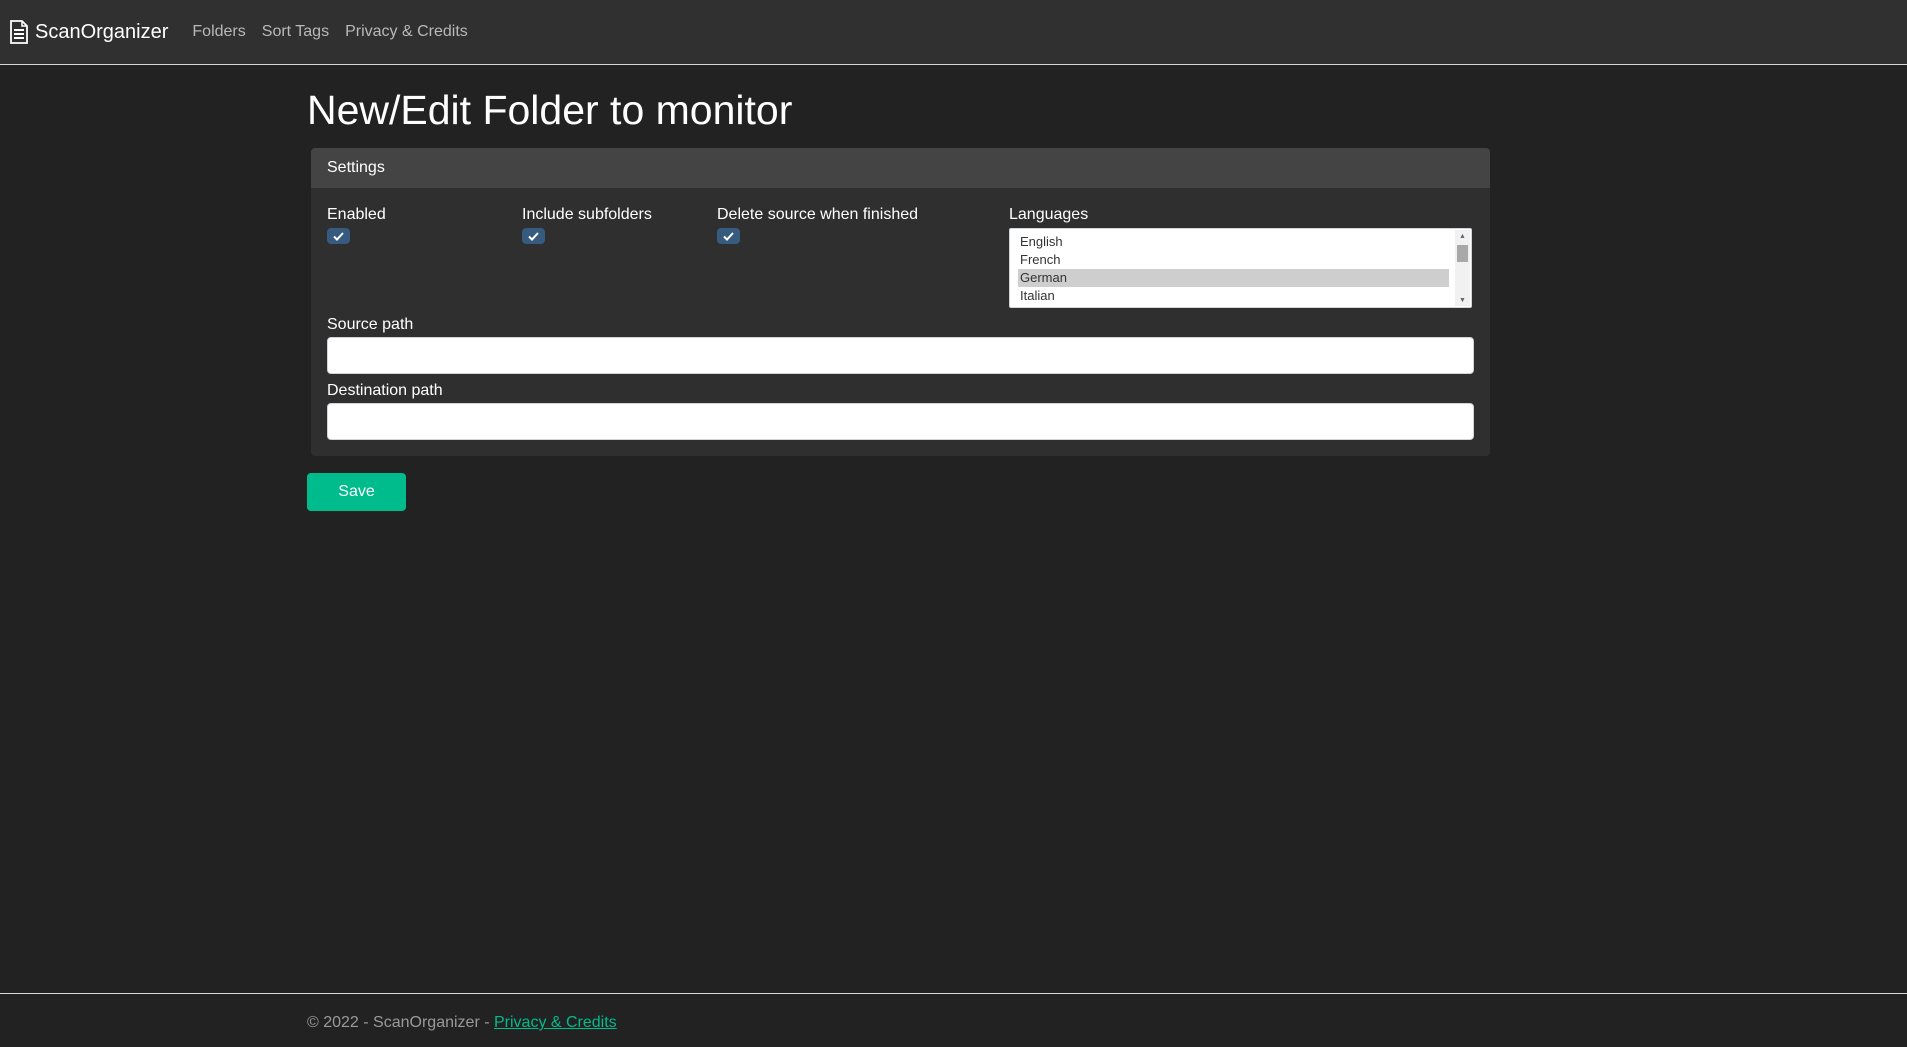 The height and width of the screenshot is (1047, 1907). I want to click on subfolders-label: Include subfolders, so click(587, 214).